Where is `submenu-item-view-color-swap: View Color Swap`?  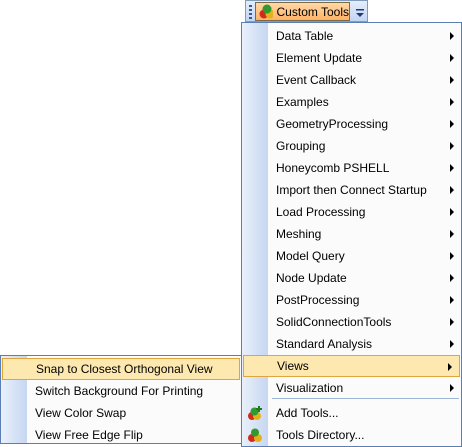
submenu-item-view-color-swap: View Color Swap is located at coordinates (121, 413).